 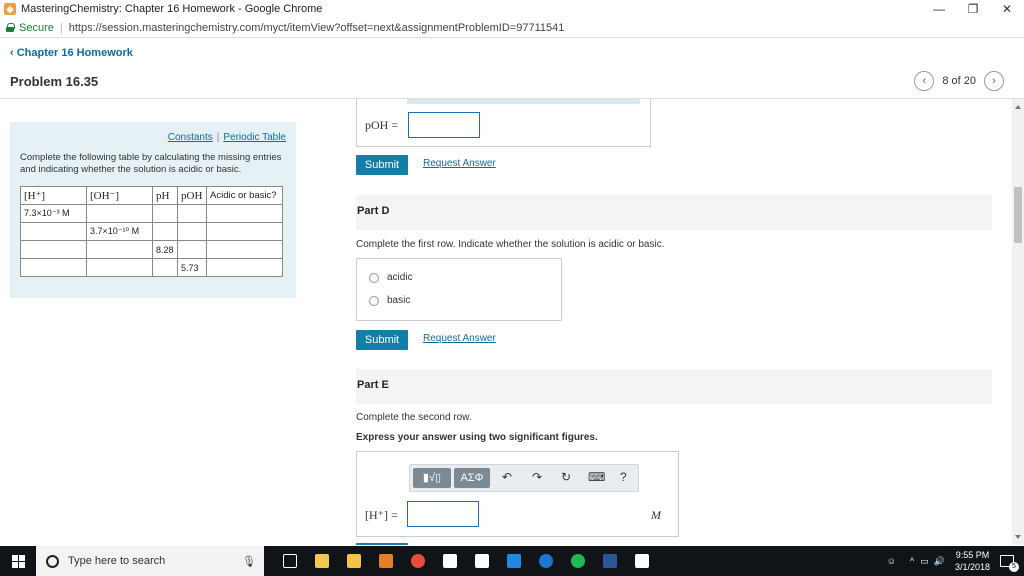 What do you see at coordinates (444, 125) in the screenshot?
I see `poh-input` at bounding box center [444, 125].